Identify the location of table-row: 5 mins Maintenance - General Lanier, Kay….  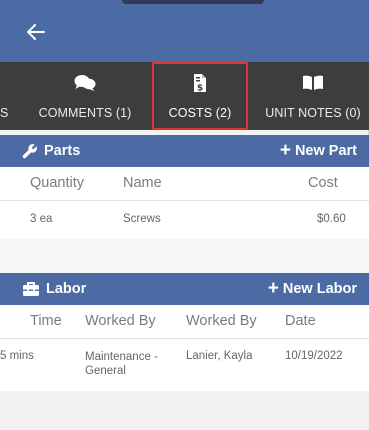
(184, 365).